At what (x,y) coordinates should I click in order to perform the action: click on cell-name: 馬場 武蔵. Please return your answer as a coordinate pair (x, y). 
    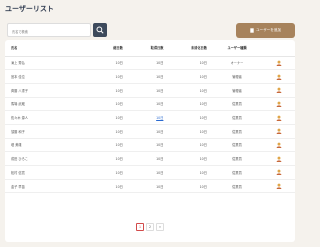
    Looking at the image, I should click on (44, 104).